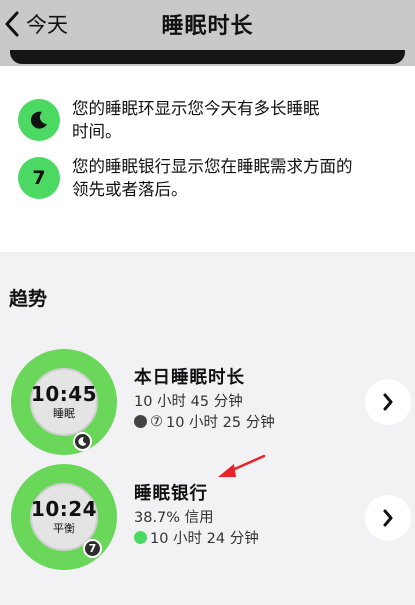  What do you see at coordinates (189, 378) in the screenshot?
I see `sleep-duration-title: 本日睡眠时长` at bounding box center [189, 378].